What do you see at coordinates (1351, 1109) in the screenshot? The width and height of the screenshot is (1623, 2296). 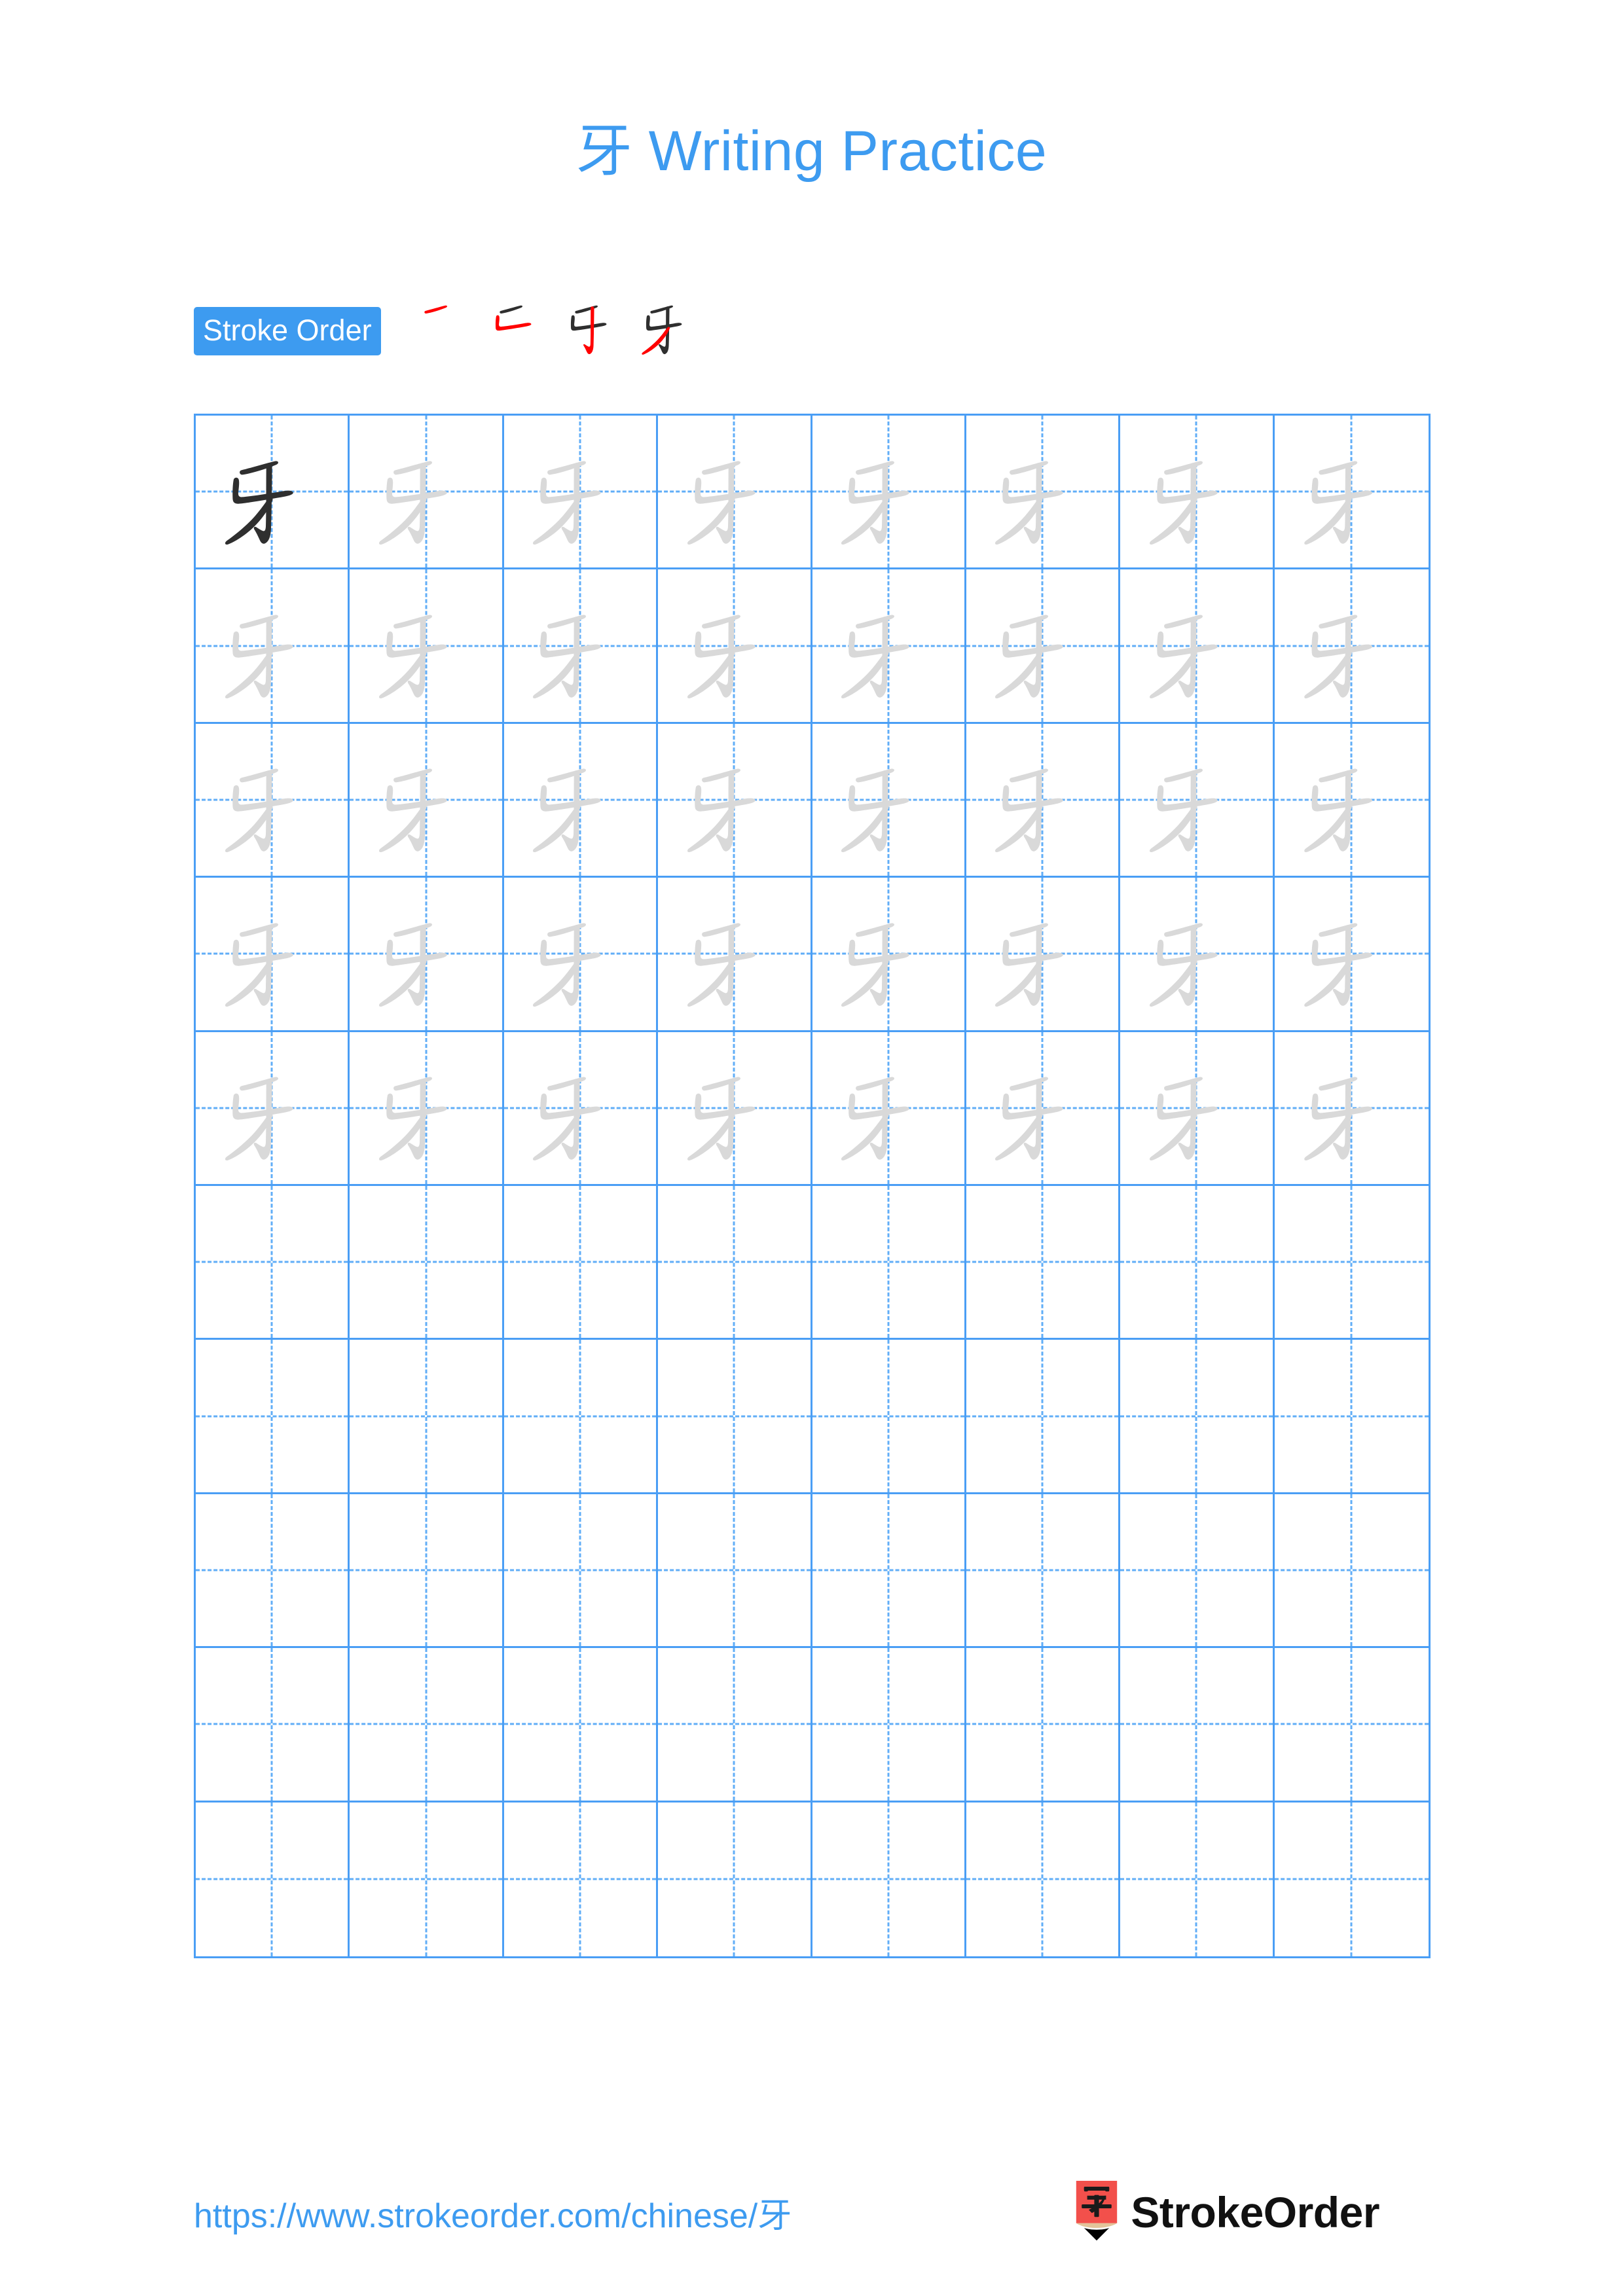 I see `practice-cell-r5-c8` at bounding box center [1351, 1109].